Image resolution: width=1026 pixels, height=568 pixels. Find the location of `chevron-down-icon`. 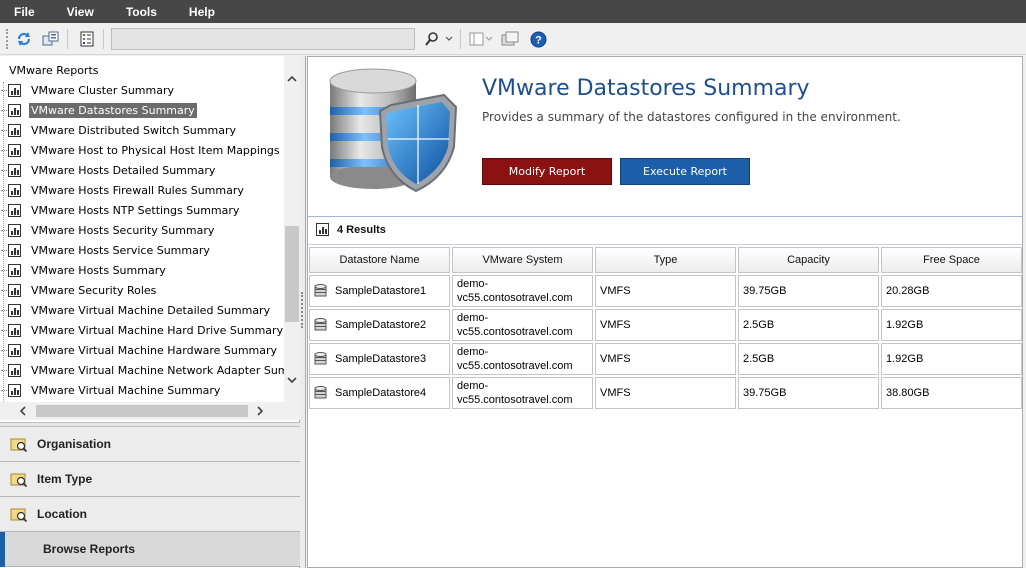

chevron-down-icon is located at coordinates (292, 379).